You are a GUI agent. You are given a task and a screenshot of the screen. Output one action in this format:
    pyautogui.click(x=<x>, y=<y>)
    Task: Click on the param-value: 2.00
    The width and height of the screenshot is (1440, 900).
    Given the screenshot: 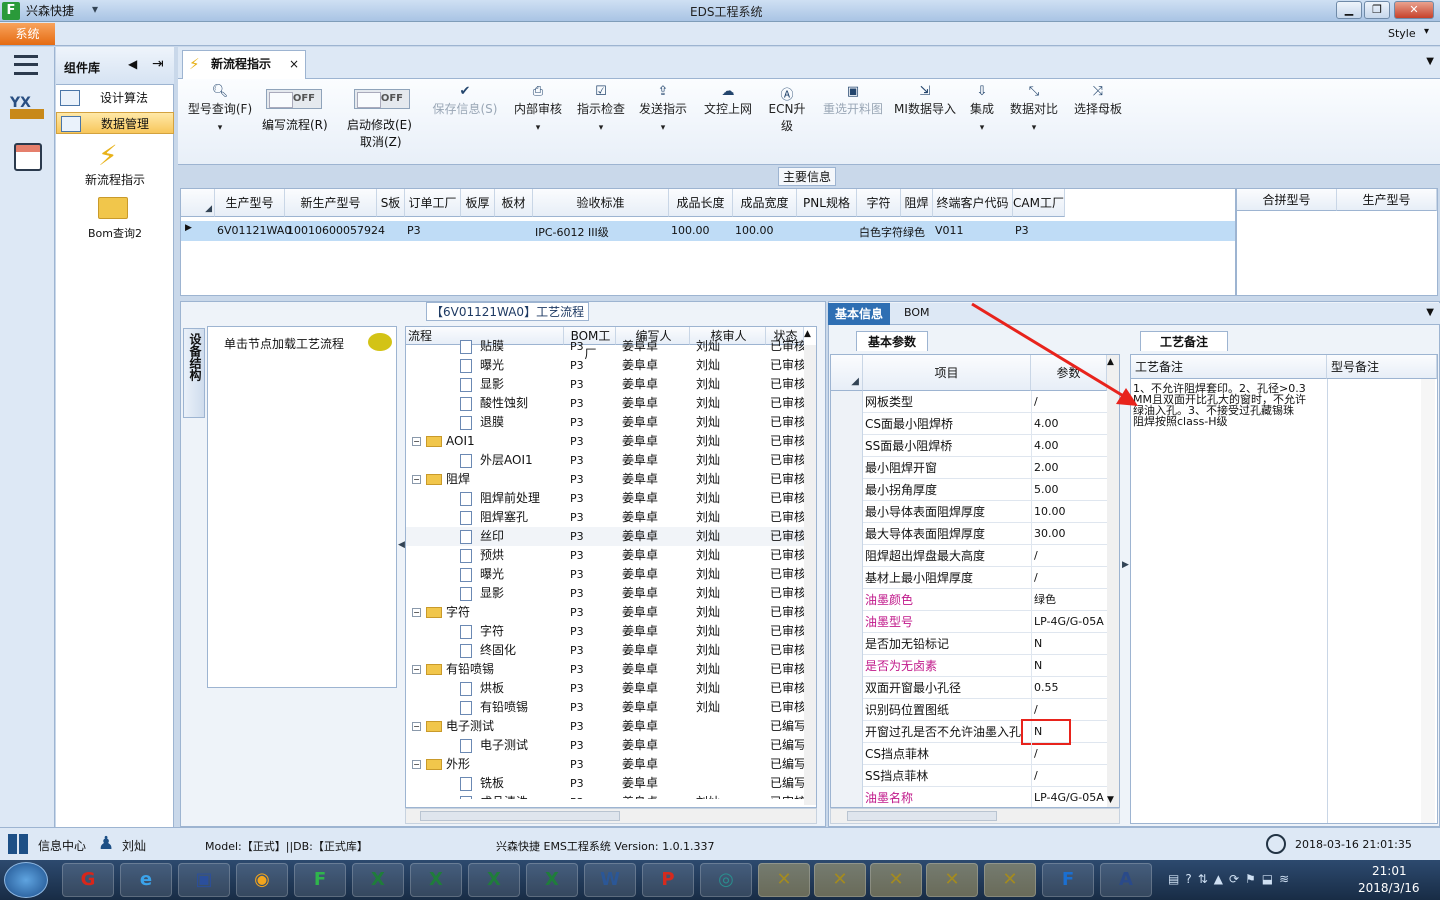 What is the action you would take?
    pyautogui.click(x=1069, y=468)
    